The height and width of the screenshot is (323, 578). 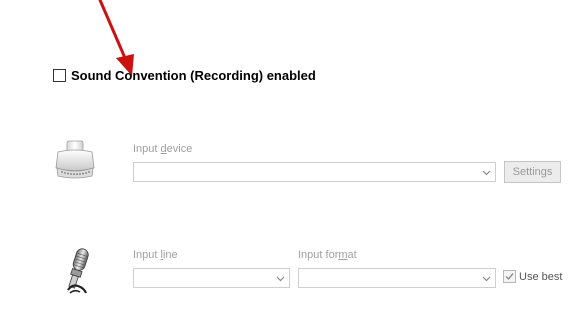 I want to click on microphone-icon, so click(x=77, y=271).